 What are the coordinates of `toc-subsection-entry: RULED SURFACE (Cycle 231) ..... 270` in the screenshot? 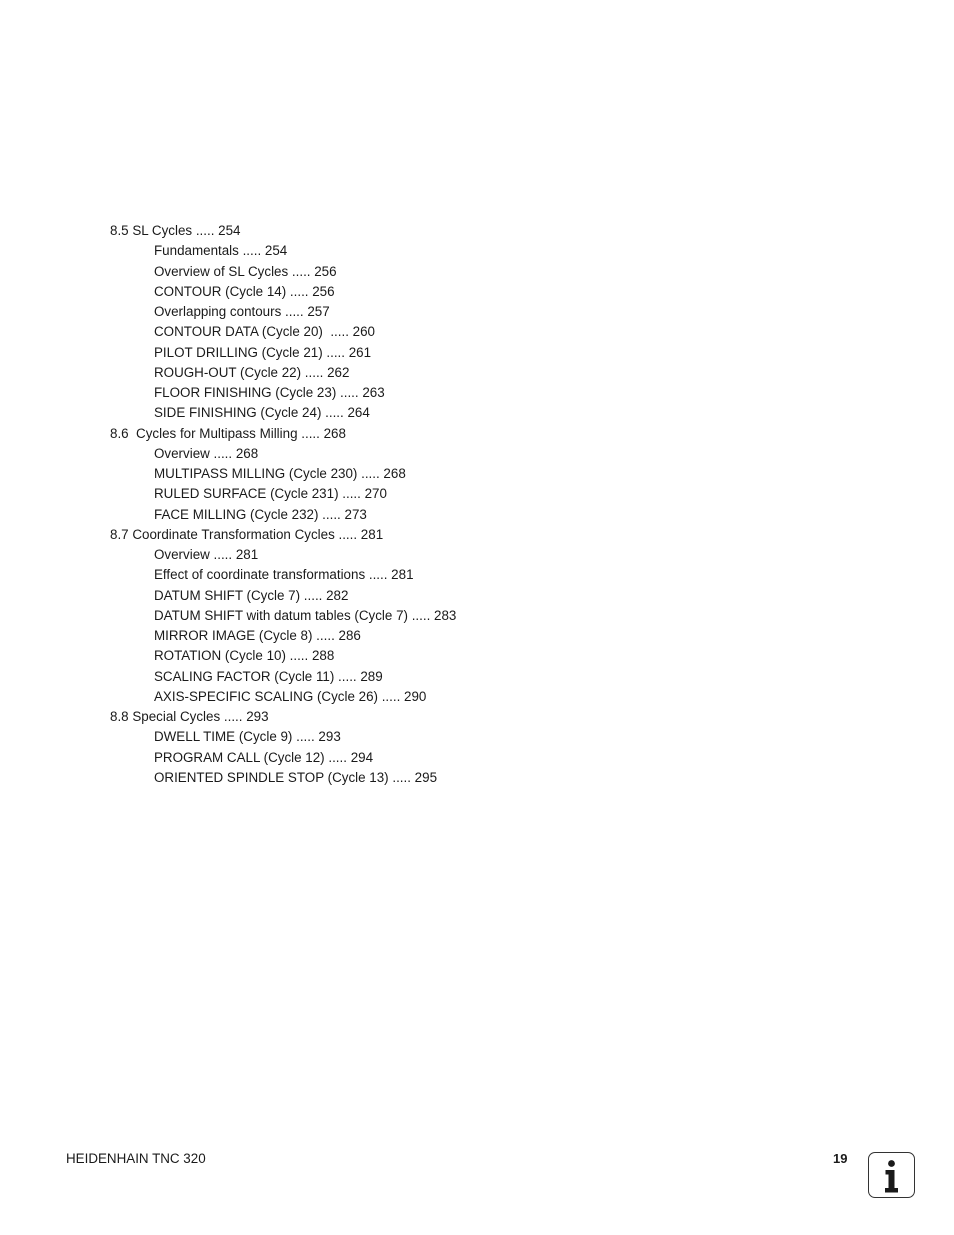 It's located at (410, 494).